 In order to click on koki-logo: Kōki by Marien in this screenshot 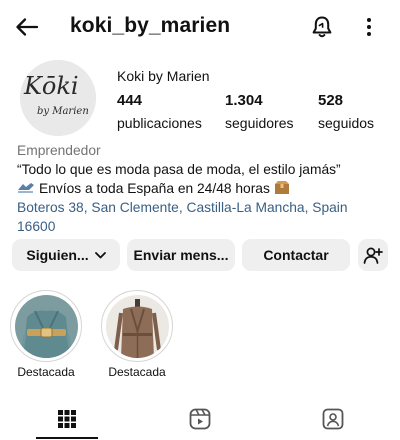, I will do `click(58, 98)`.